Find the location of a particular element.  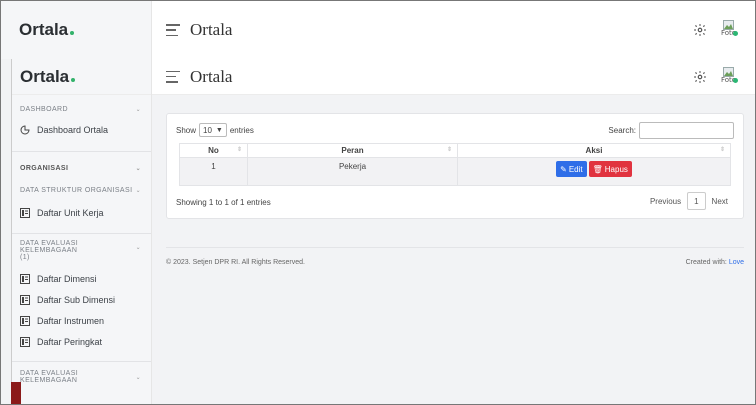

previous-page-button: Previous is located at coordinates (665, 201).